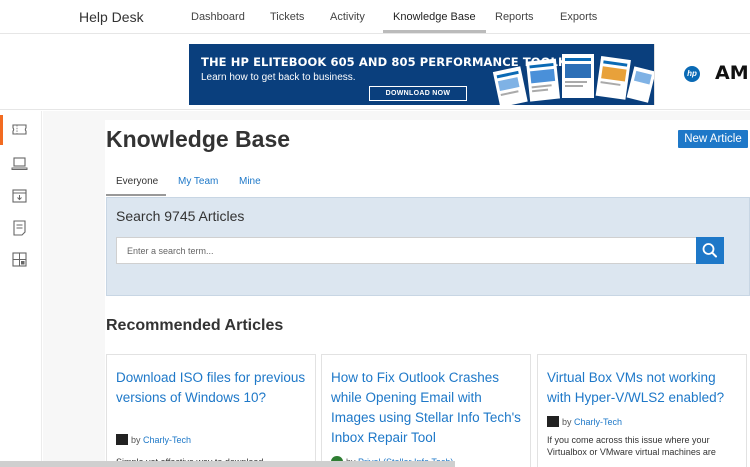 The image size is (750, 467). I want to click on nav-activity: Activity, so click(347, 17).